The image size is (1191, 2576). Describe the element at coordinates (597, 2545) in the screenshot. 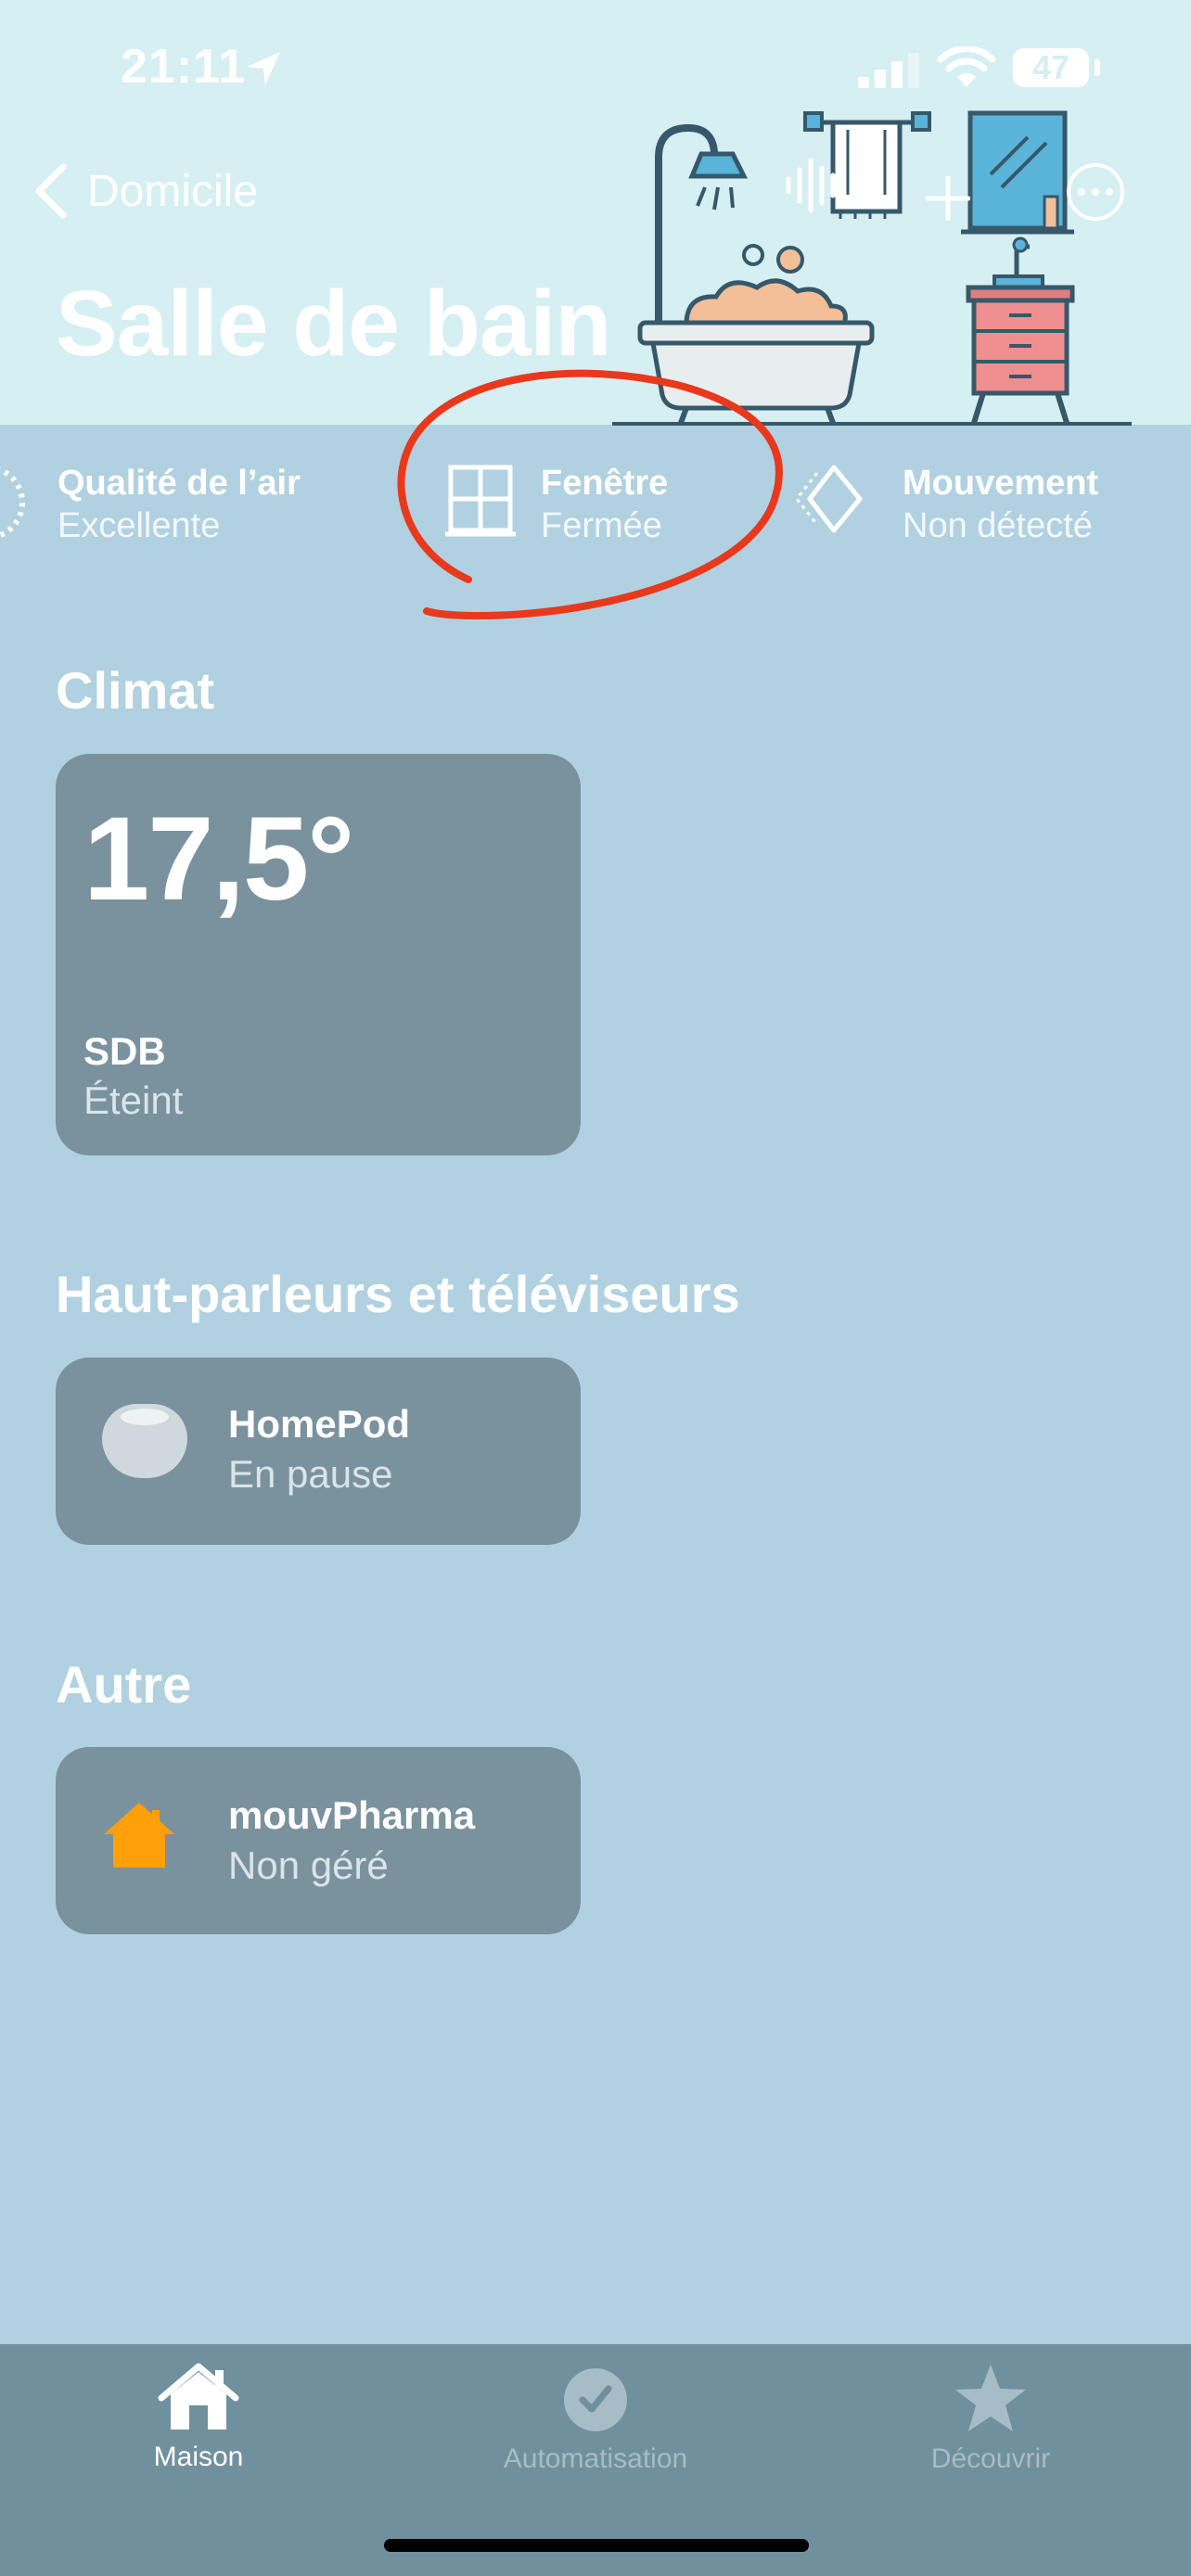

I see `home-indicator` at that location.